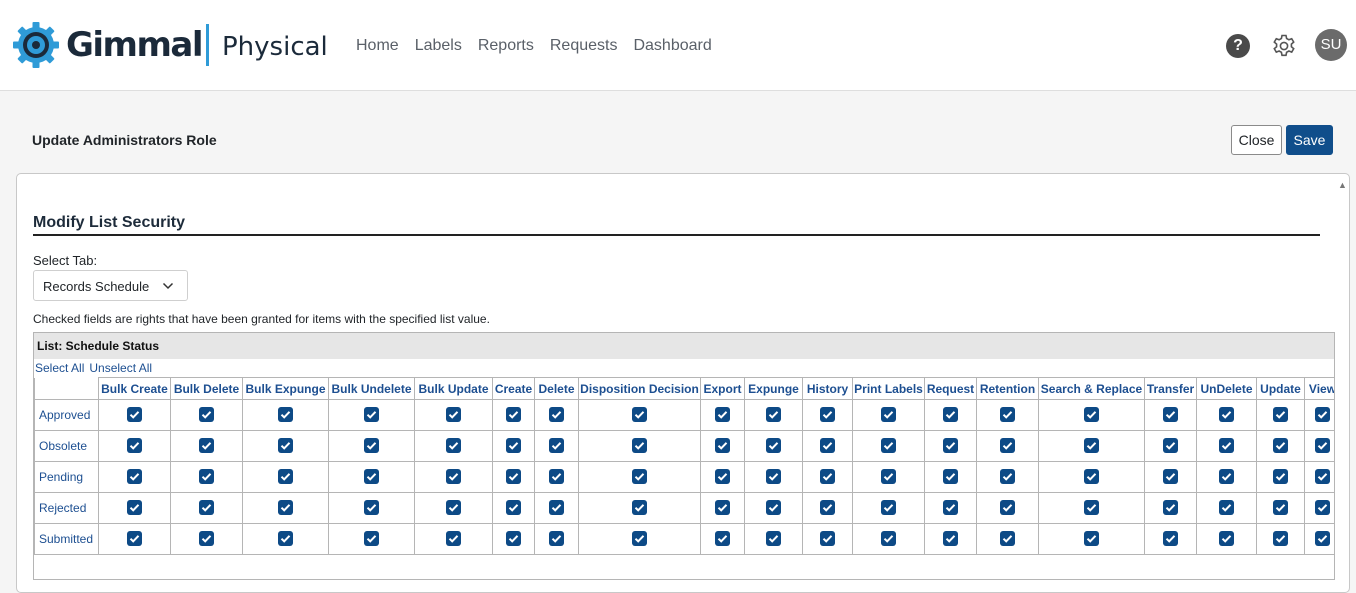 The width and height of the screenshot is (1356, 593). I want to click on nav-dashboard: Dashboard, so click(672, 46).